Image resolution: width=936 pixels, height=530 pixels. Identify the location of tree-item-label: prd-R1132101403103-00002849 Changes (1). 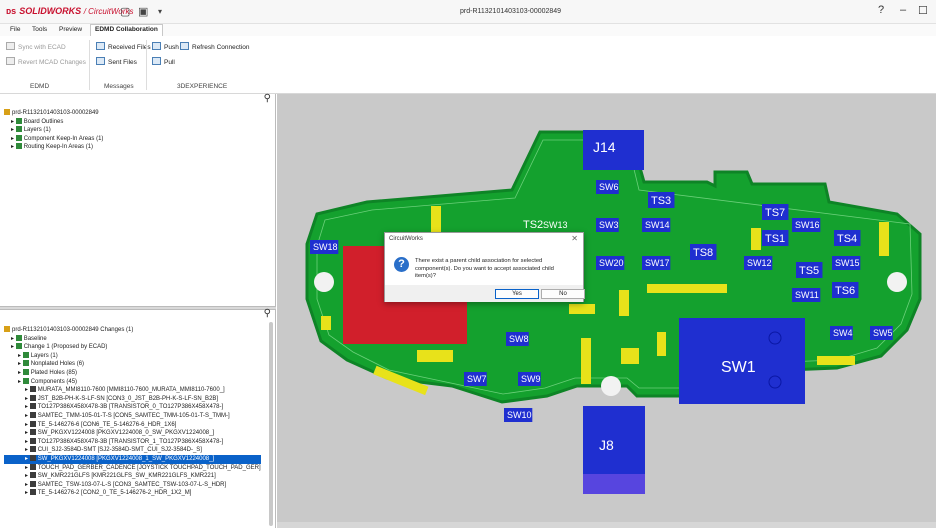
(73, 330).